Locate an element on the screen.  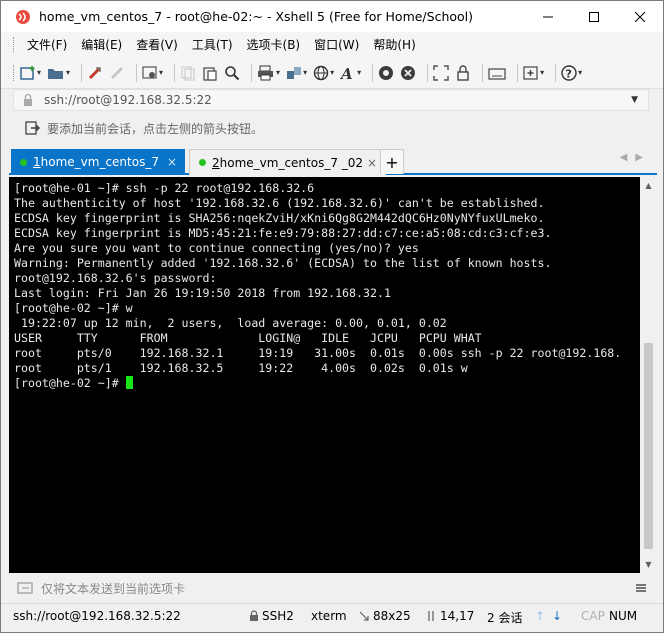
tab-session-2: 2 home_vm_centos_7 _02 × is located at coordinates (287, 162).